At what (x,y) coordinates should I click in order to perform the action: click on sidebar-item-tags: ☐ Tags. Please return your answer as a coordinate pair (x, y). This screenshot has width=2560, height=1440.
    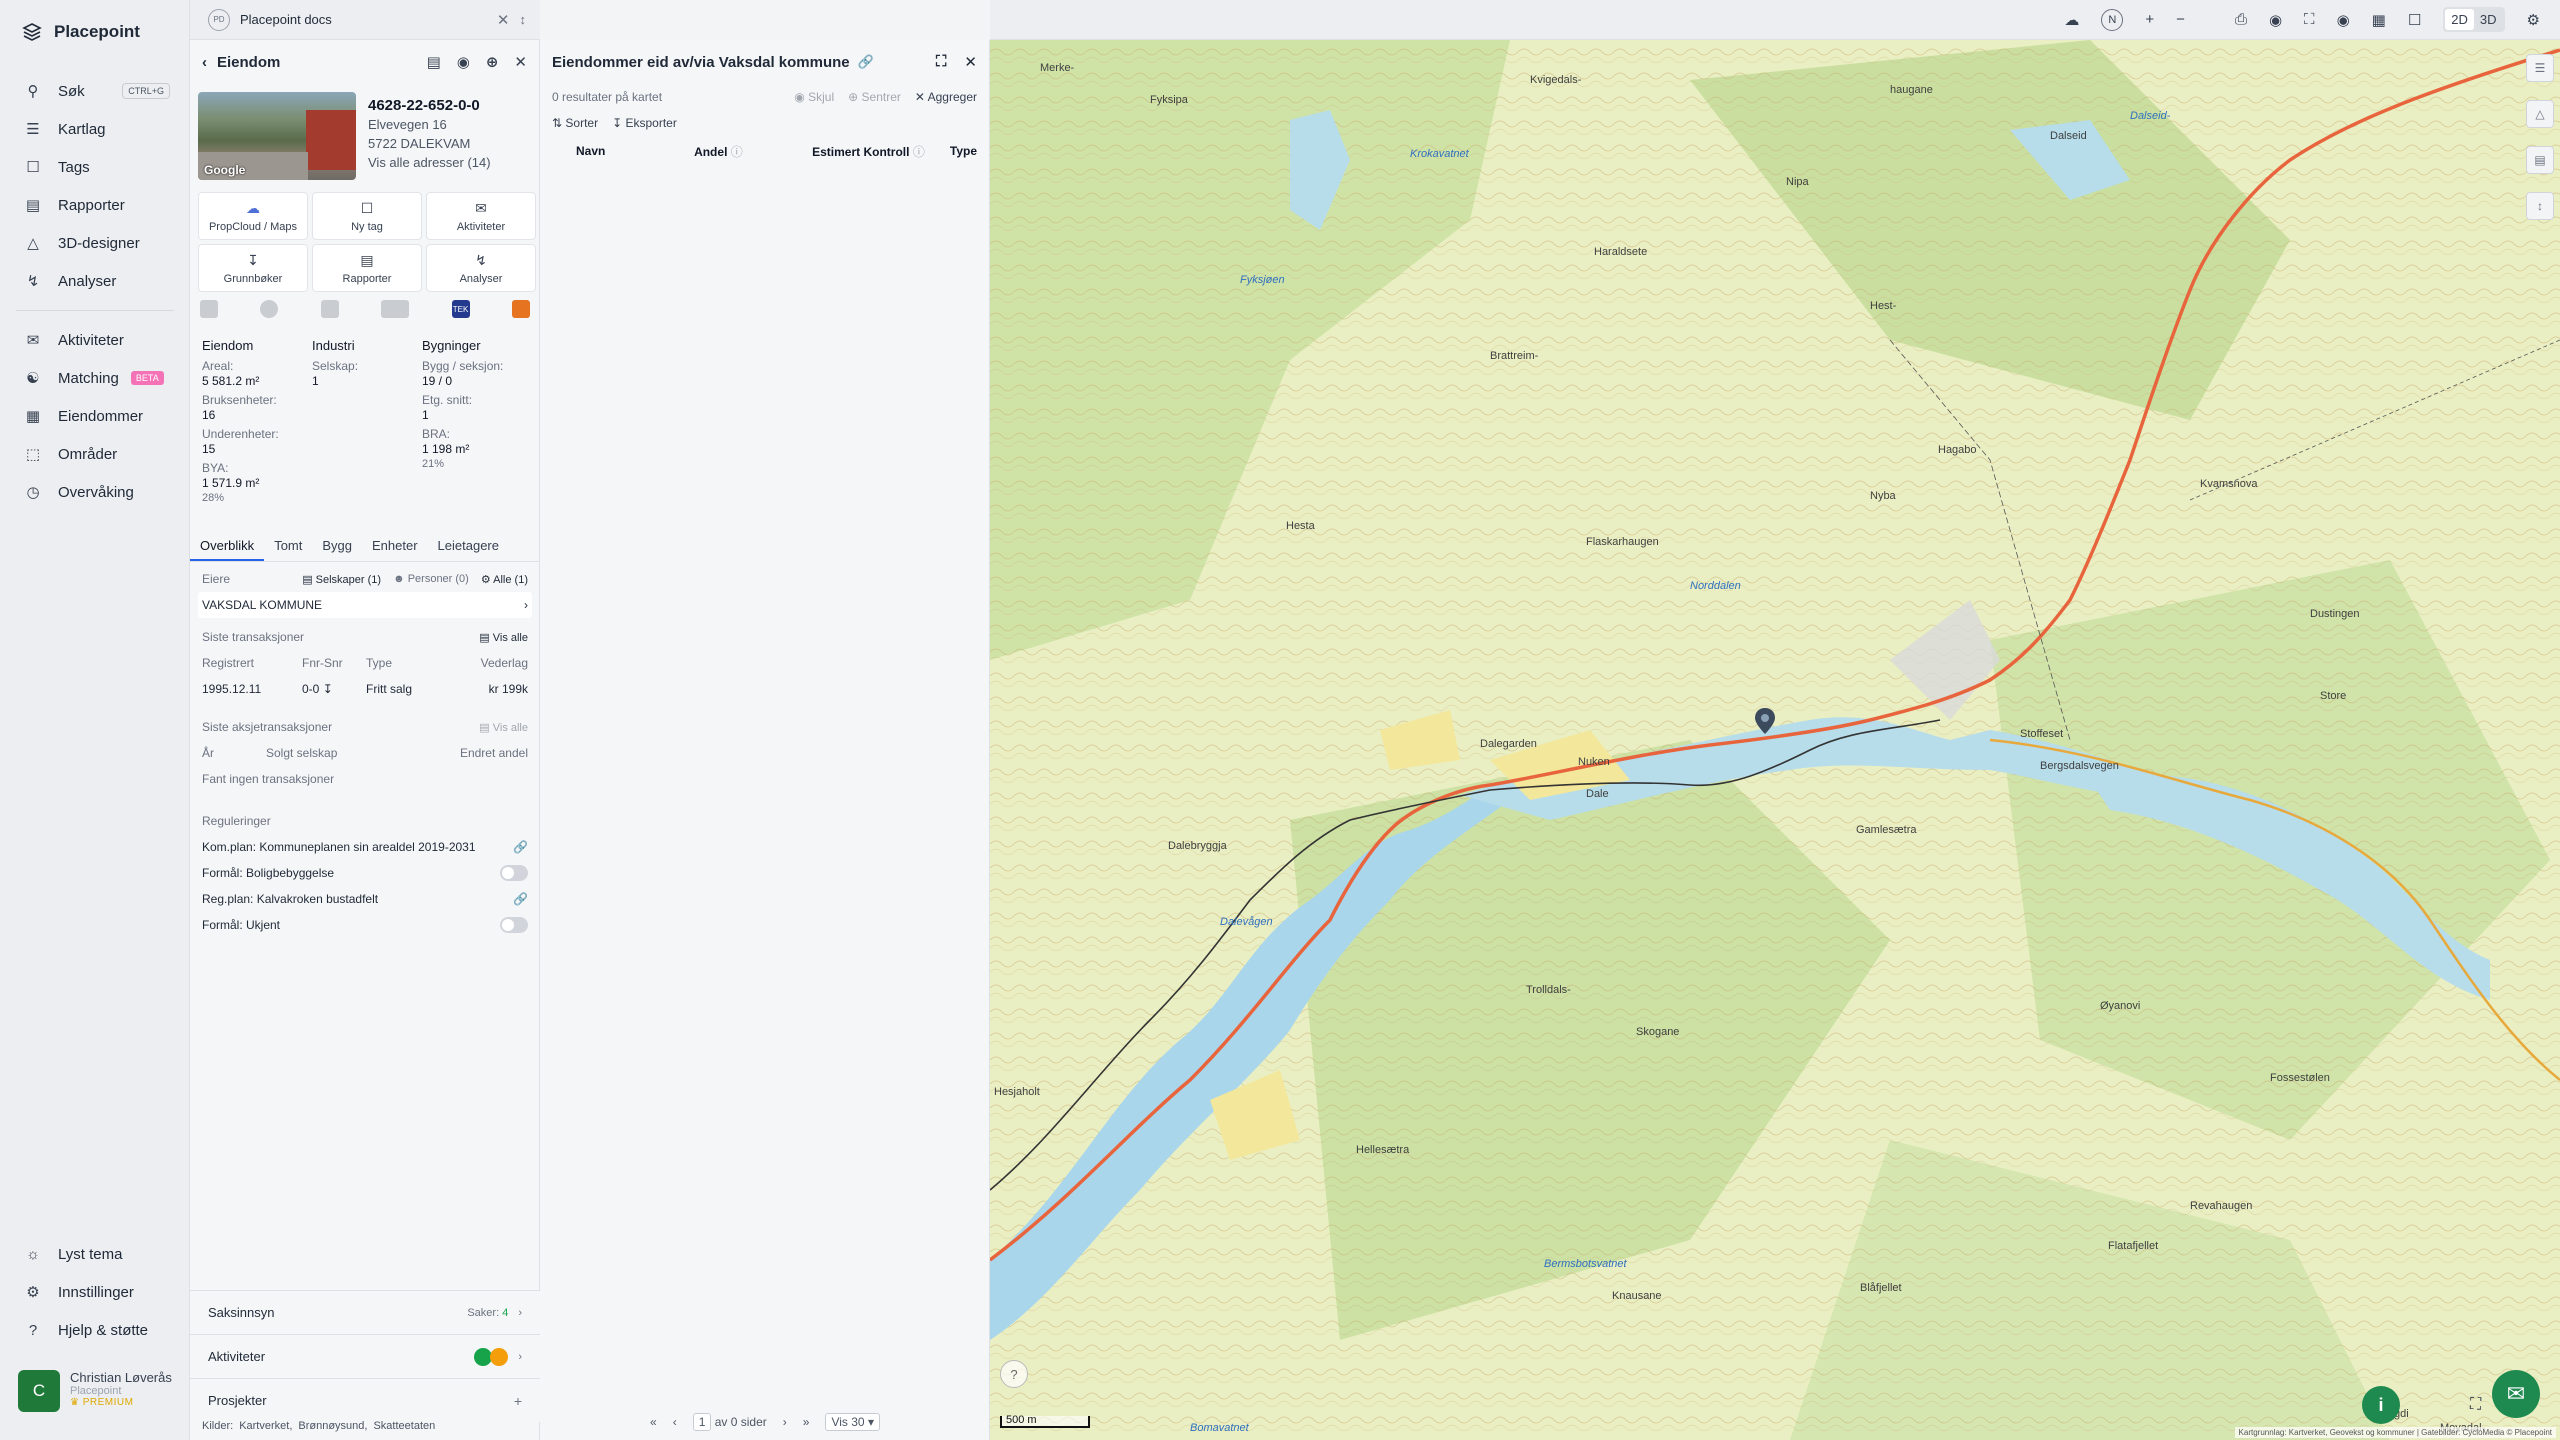
    Looking at the image, I should click on (95, 167).